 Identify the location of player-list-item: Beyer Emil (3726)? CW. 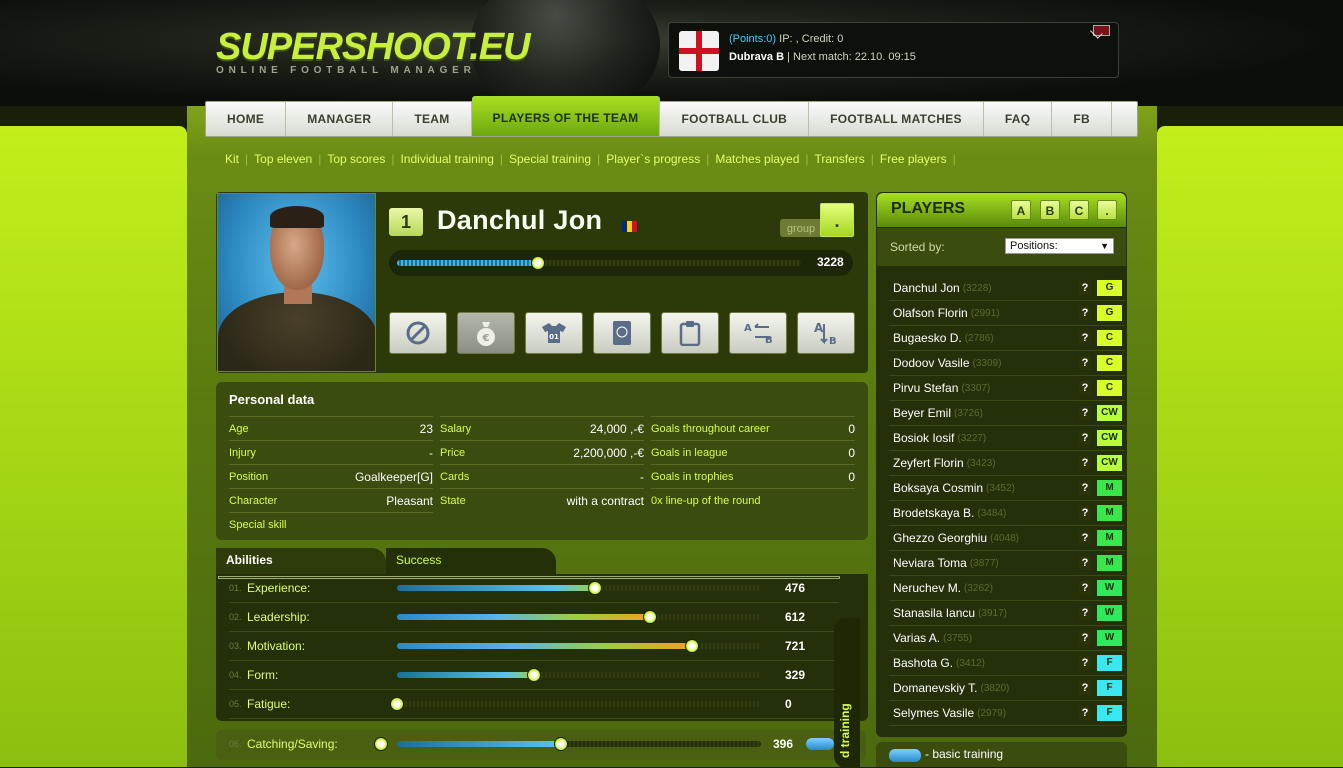
(1007, 413).